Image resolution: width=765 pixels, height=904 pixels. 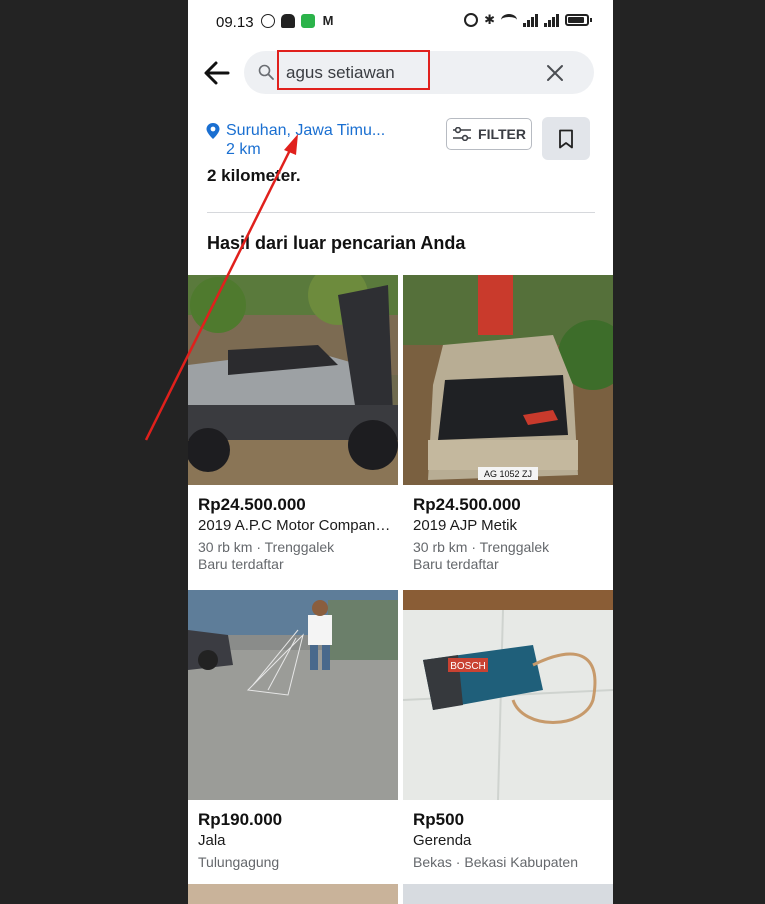 What do you see at coordinates (508, 474) in the screenshot?
I see `license-plate: AG 1052 ZJ` at bounding box center [508, 474].